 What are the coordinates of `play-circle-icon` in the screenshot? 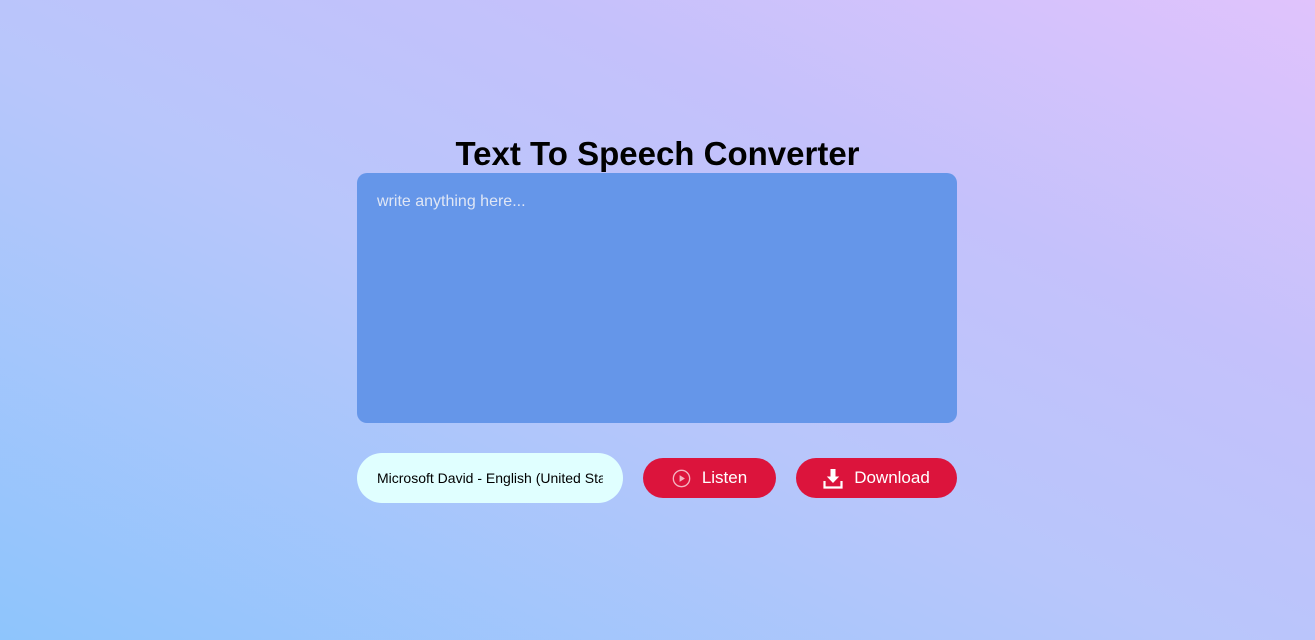 It's located at (681, 478).